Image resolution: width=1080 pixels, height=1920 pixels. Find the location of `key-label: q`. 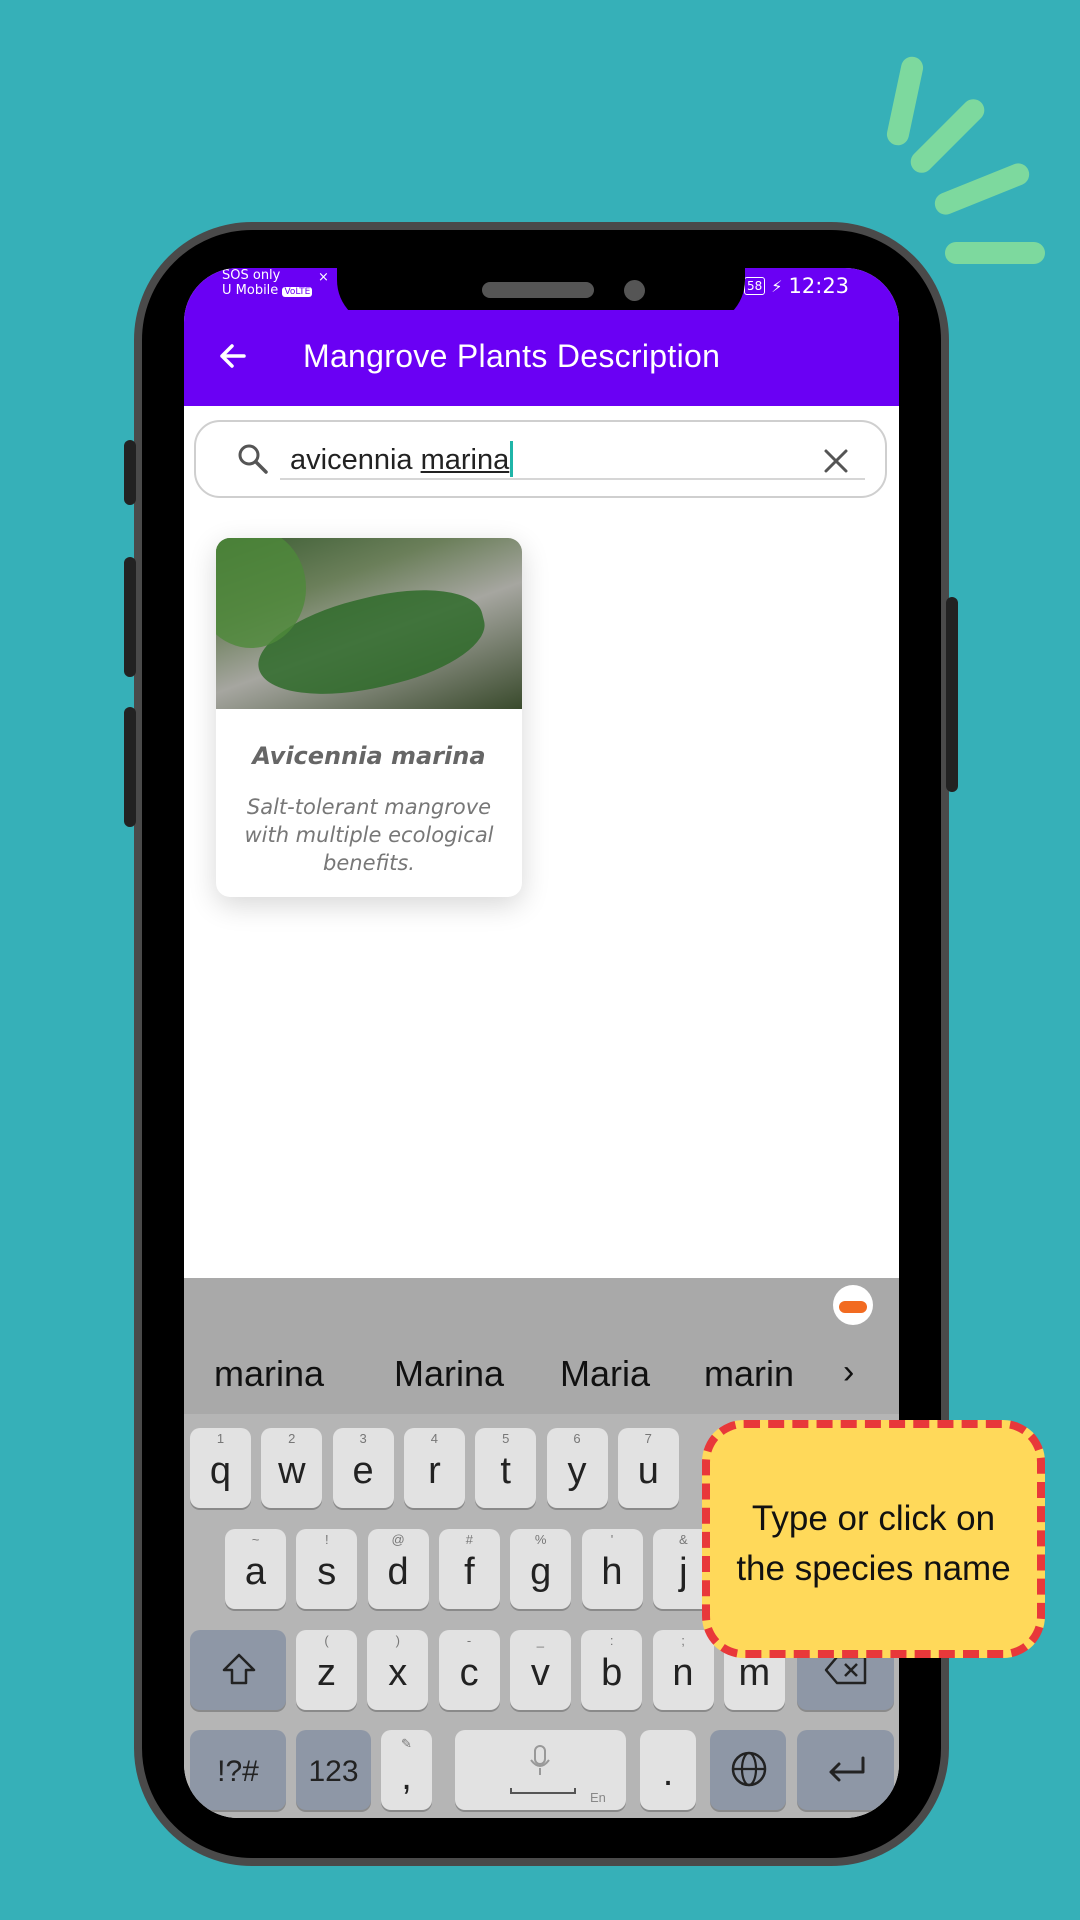

key-label: q is located at coordinates (220, 1471).